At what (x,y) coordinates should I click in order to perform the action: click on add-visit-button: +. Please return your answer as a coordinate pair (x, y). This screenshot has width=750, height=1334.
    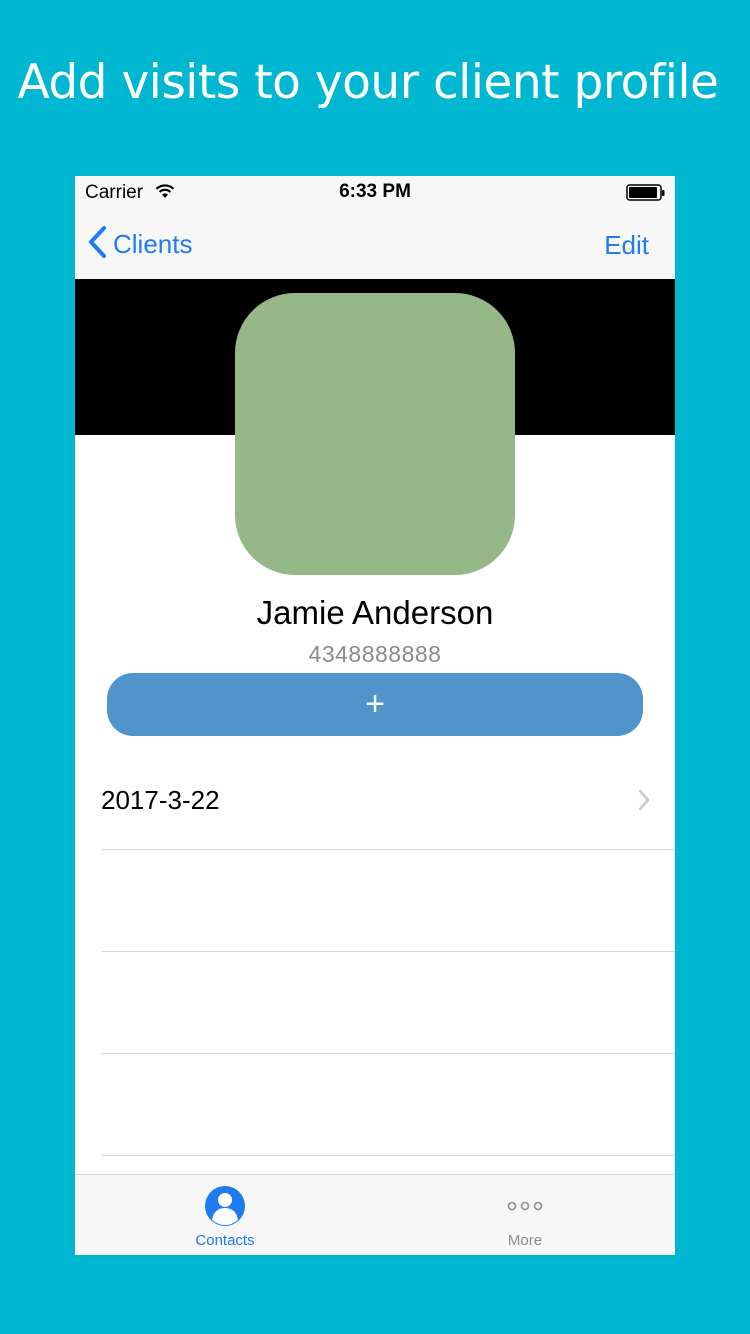
    Looking at the image, I should click on (375, 704).